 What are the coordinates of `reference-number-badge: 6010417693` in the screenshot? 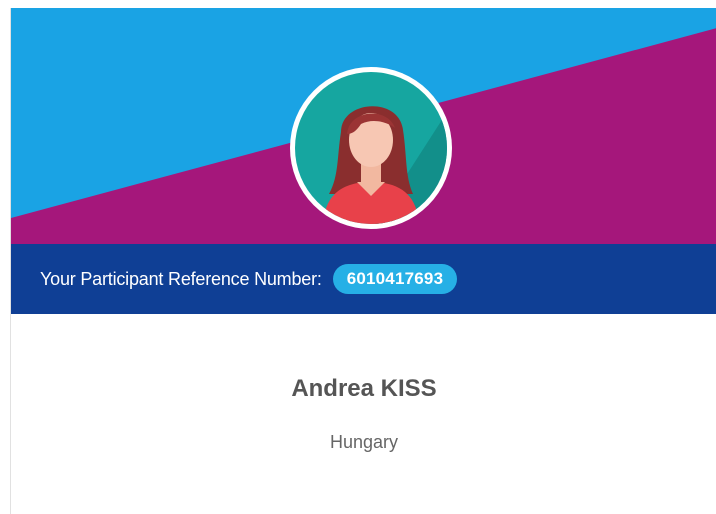 It's located at (395, 279).